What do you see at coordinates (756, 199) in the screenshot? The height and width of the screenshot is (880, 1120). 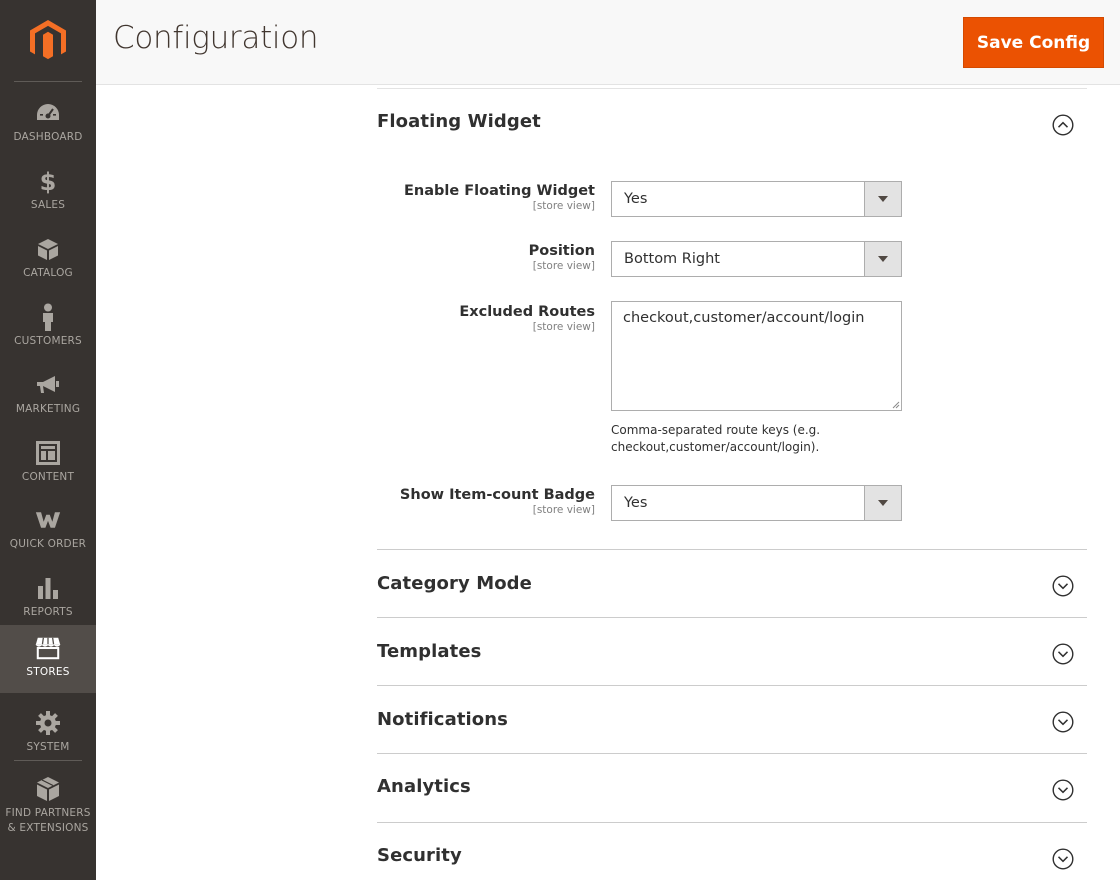 I see `enable-floating-widget-select: Yes` at bounding box center [756, 199].